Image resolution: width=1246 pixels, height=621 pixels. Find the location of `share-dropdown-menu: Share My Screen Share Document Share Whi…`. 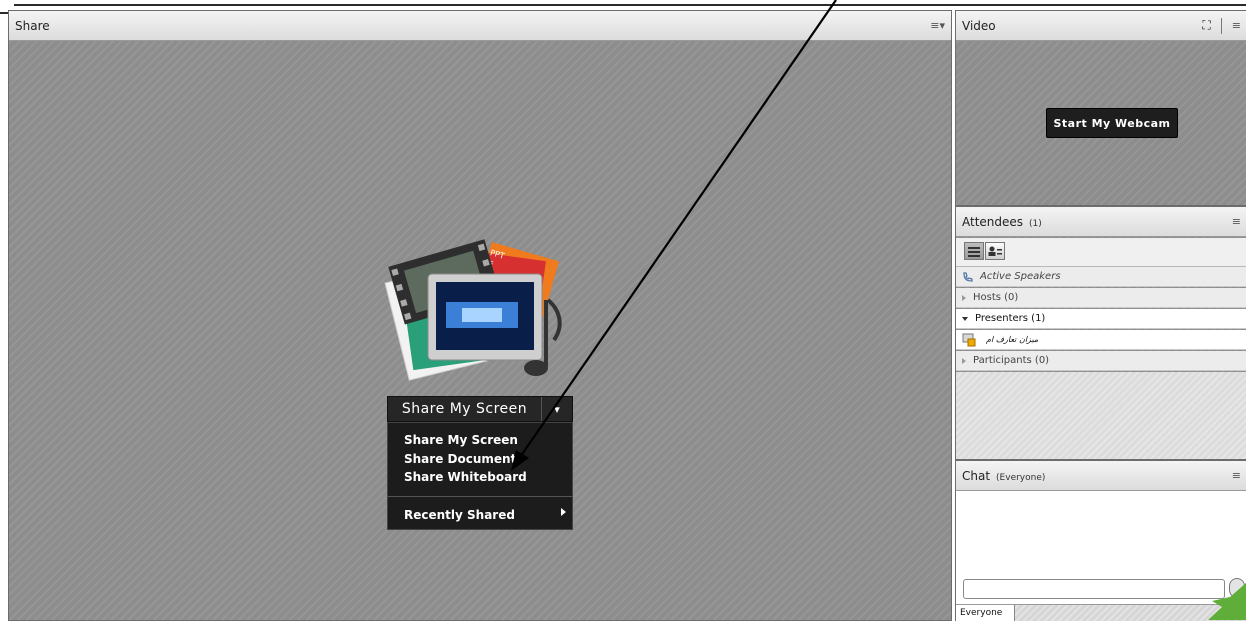

share-dropdown-menu: Share My Screen Share Document Share Whi… is located at coordinates (480, 476).